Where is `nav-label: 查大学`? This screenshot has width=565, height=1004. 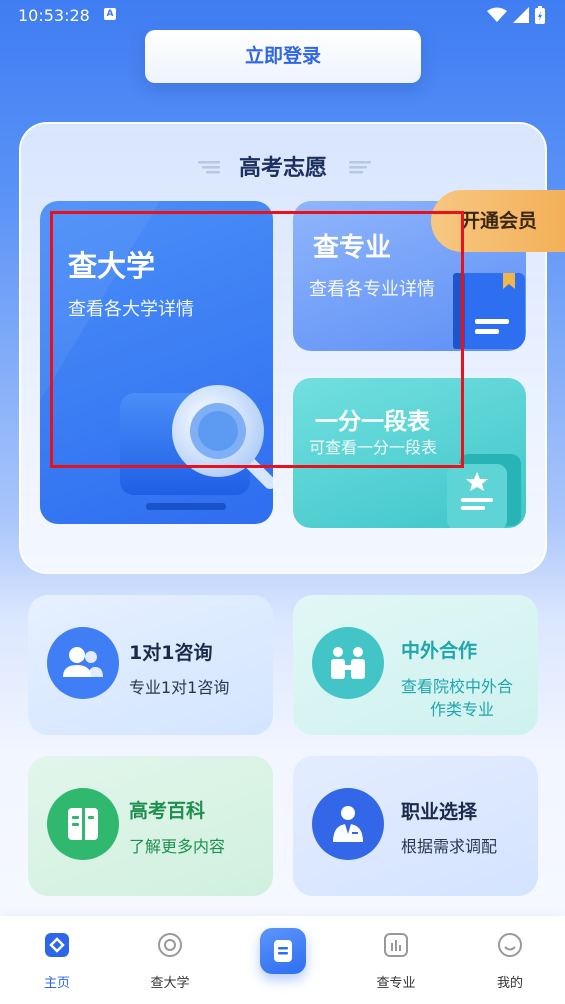
nav-label: 查大学 is located at coordinates (170, 983).